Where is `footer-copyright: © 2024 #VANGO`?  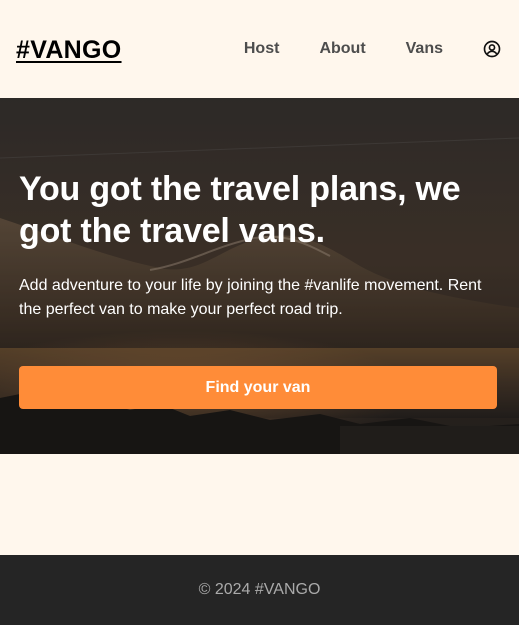
footer-copyright: © 2024 #VANGO is located at coordinates (259, 589).